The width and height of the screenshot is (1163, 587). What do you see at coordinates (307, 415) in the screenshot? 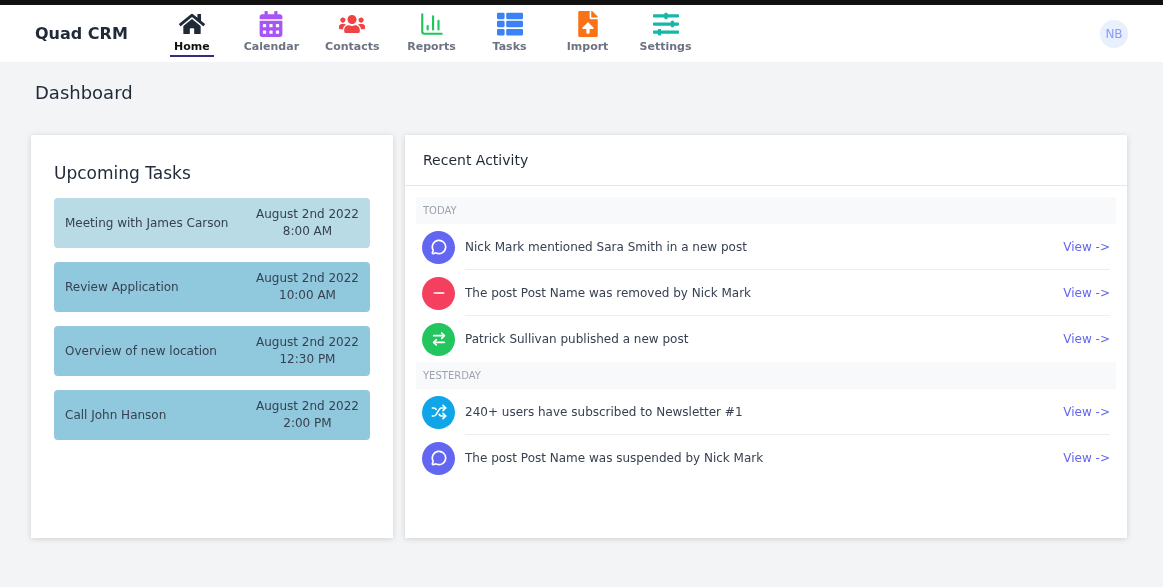
I see `task-datetime: August 2nd 2022 2:00 PM` at bounding box center [307, 415].